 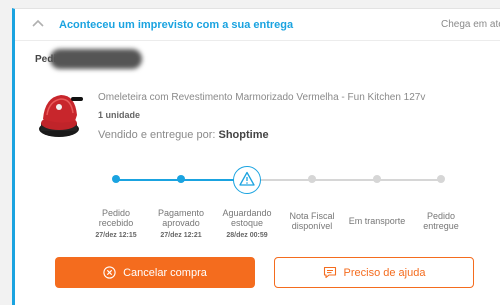 I want to click on step-dot-delivered, so click(x=441, y=179).